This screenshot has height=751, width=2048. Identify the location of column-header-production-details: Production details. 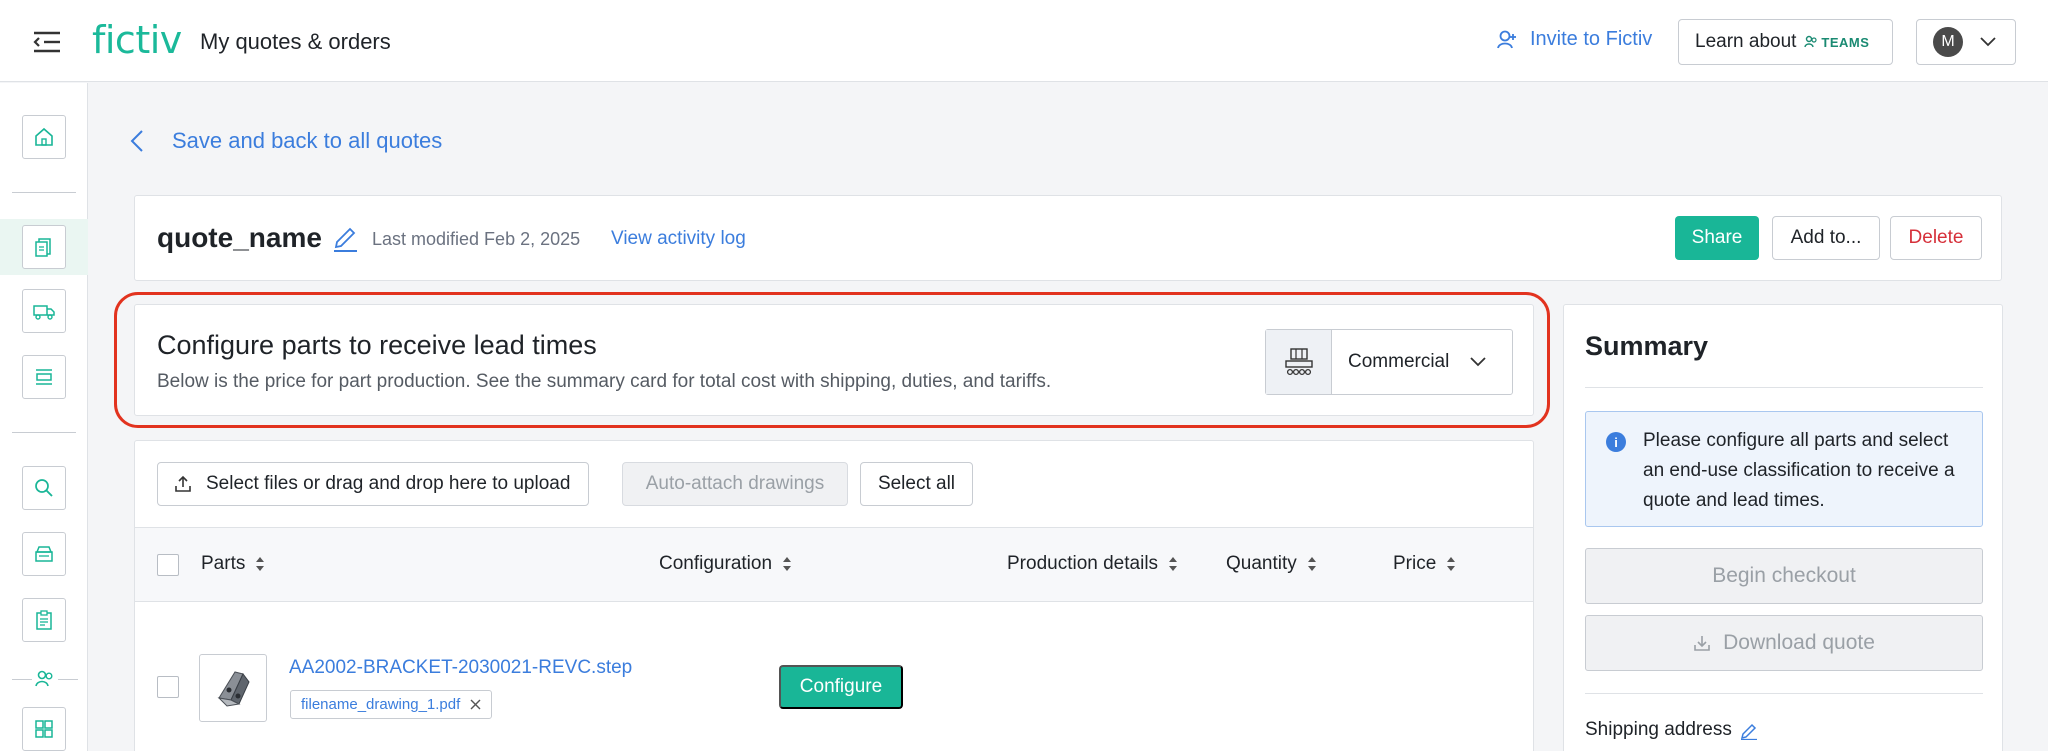
(1092, 564).